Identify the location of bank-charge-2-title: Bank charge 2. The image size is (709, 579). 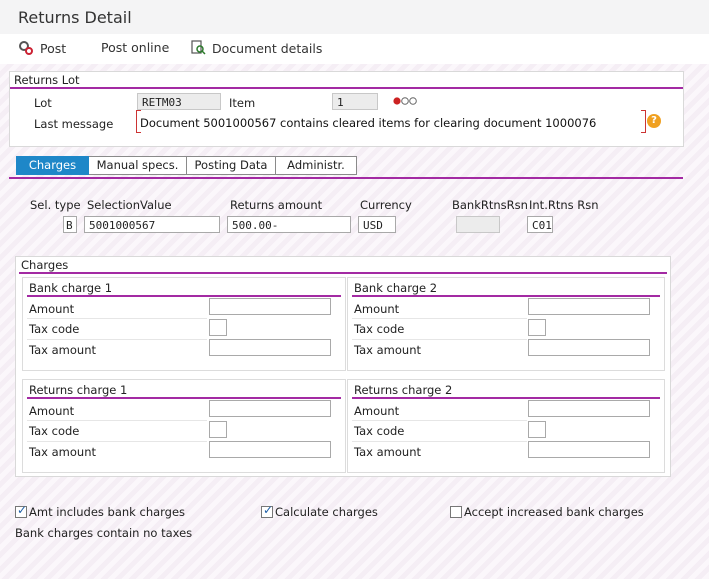
(396, 288).